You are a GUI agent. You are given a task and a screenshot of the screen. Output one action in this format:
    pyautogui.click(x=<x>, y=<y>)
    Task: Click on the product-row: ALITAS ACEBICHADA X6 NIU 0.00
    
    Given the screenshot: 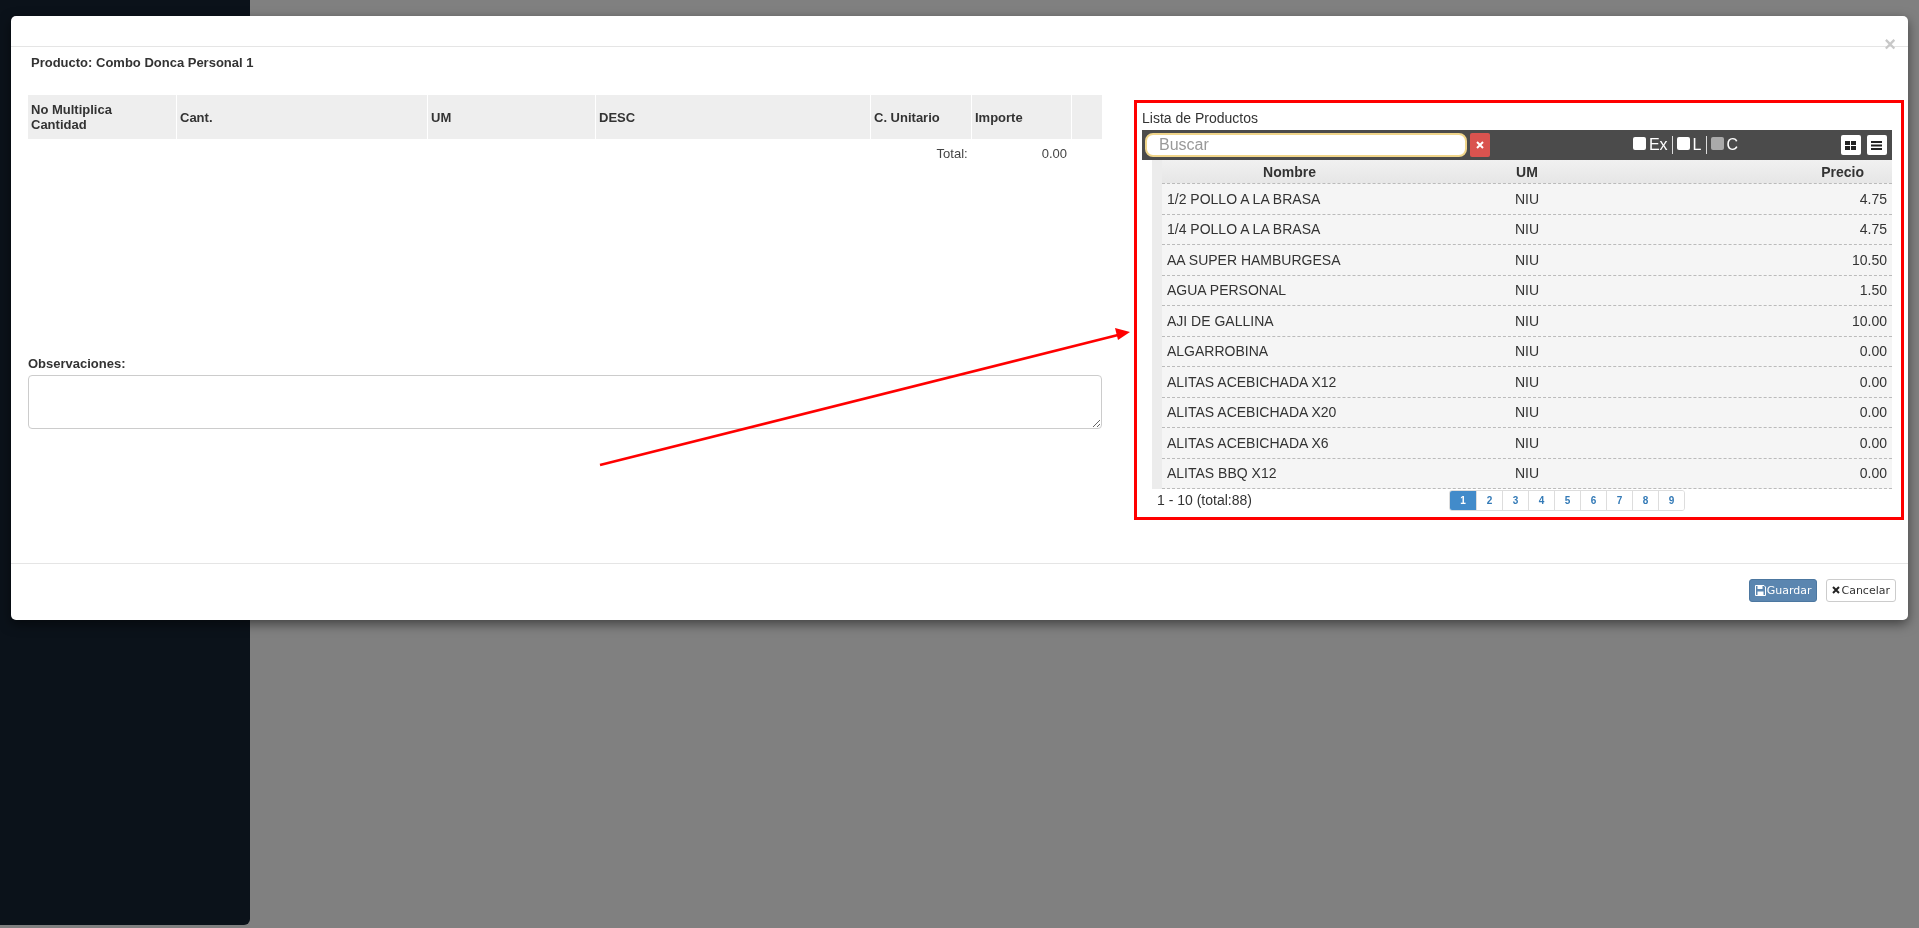 What is the action you would take?
    pyautogui.click(x=1527, y=443)
    